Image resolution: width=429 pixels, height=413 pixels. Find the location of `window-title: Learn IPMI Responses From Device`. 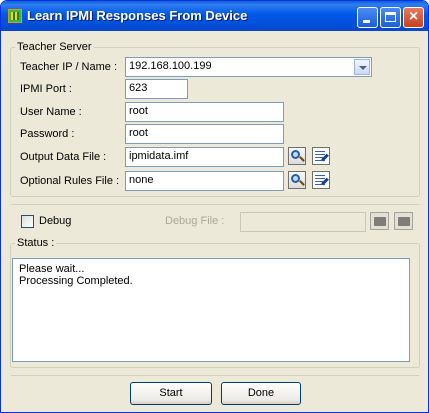

window-title: Learn IPMI Responses From Device is located at coordinates (137, 15).